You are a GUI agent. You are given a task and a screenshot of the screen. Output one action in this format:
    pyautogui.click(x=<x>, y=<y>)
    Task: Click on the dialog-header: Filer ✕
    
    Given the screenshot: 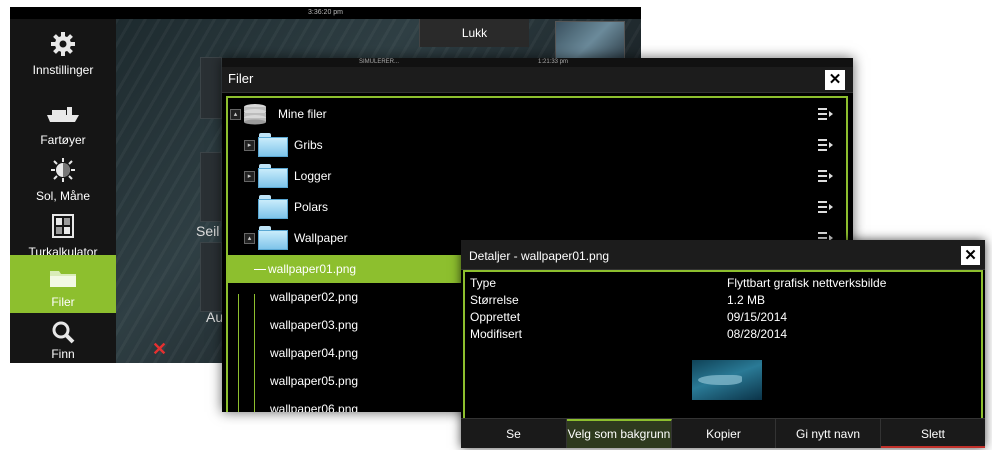 What is the action you would take?
    pyautogui.click(x=537, y=80)
    